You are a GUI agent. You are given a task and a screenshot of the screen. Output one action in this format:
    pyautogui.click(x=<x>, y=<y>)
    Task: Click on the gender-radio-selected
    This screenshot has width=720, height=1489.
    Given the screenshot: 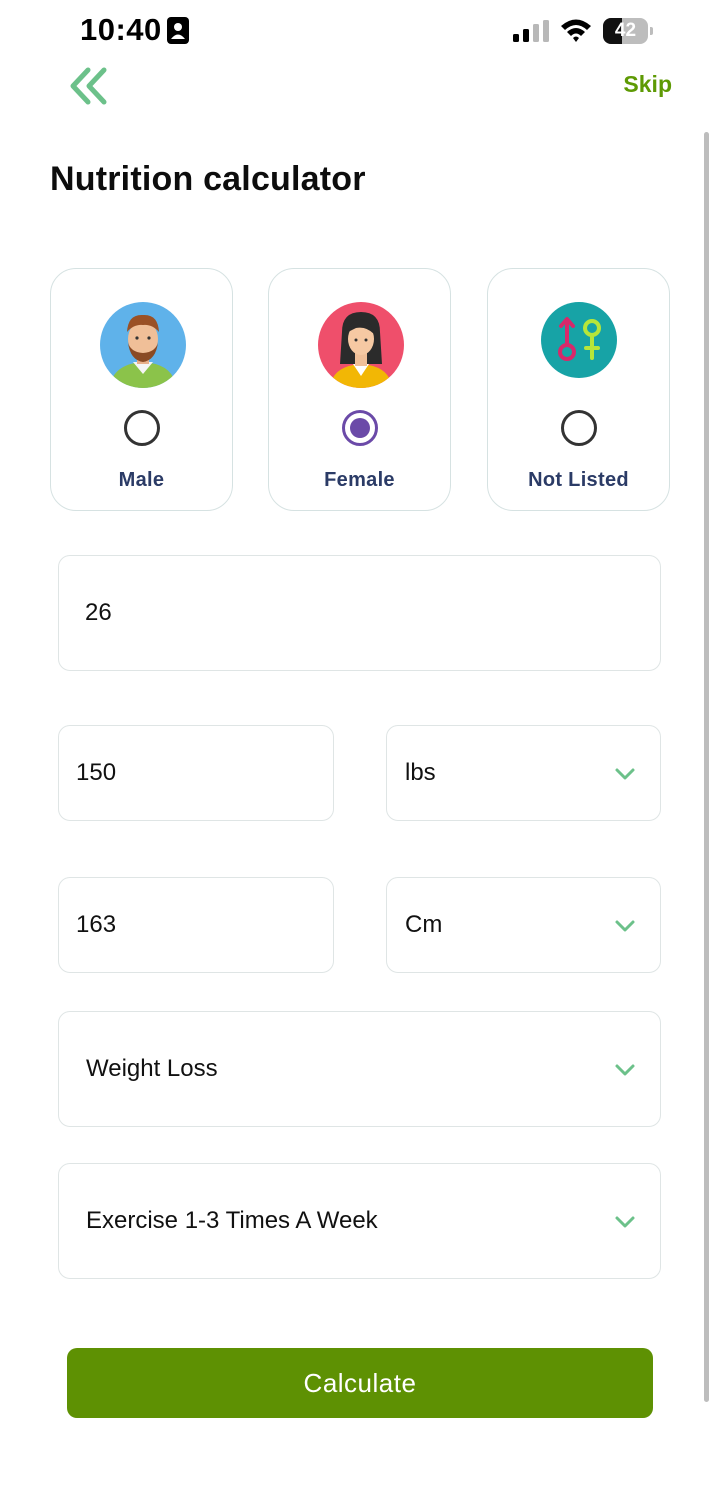 What is the action you would take?
    pyautogui.click(x=360, y=428)
    